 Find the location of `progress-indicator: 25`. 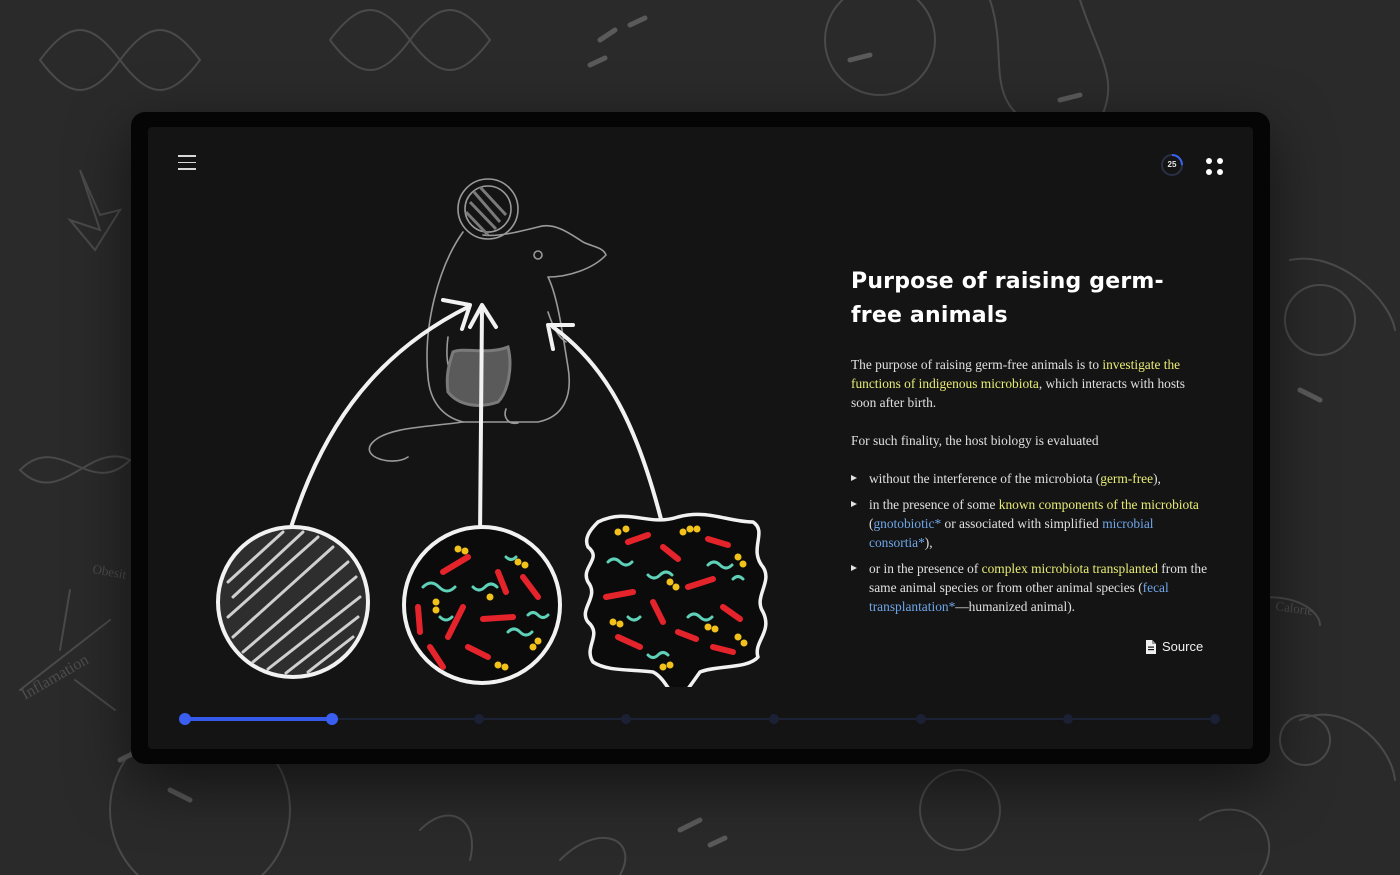

progress-indicator: 25 is located at coordinates (1172, 165).